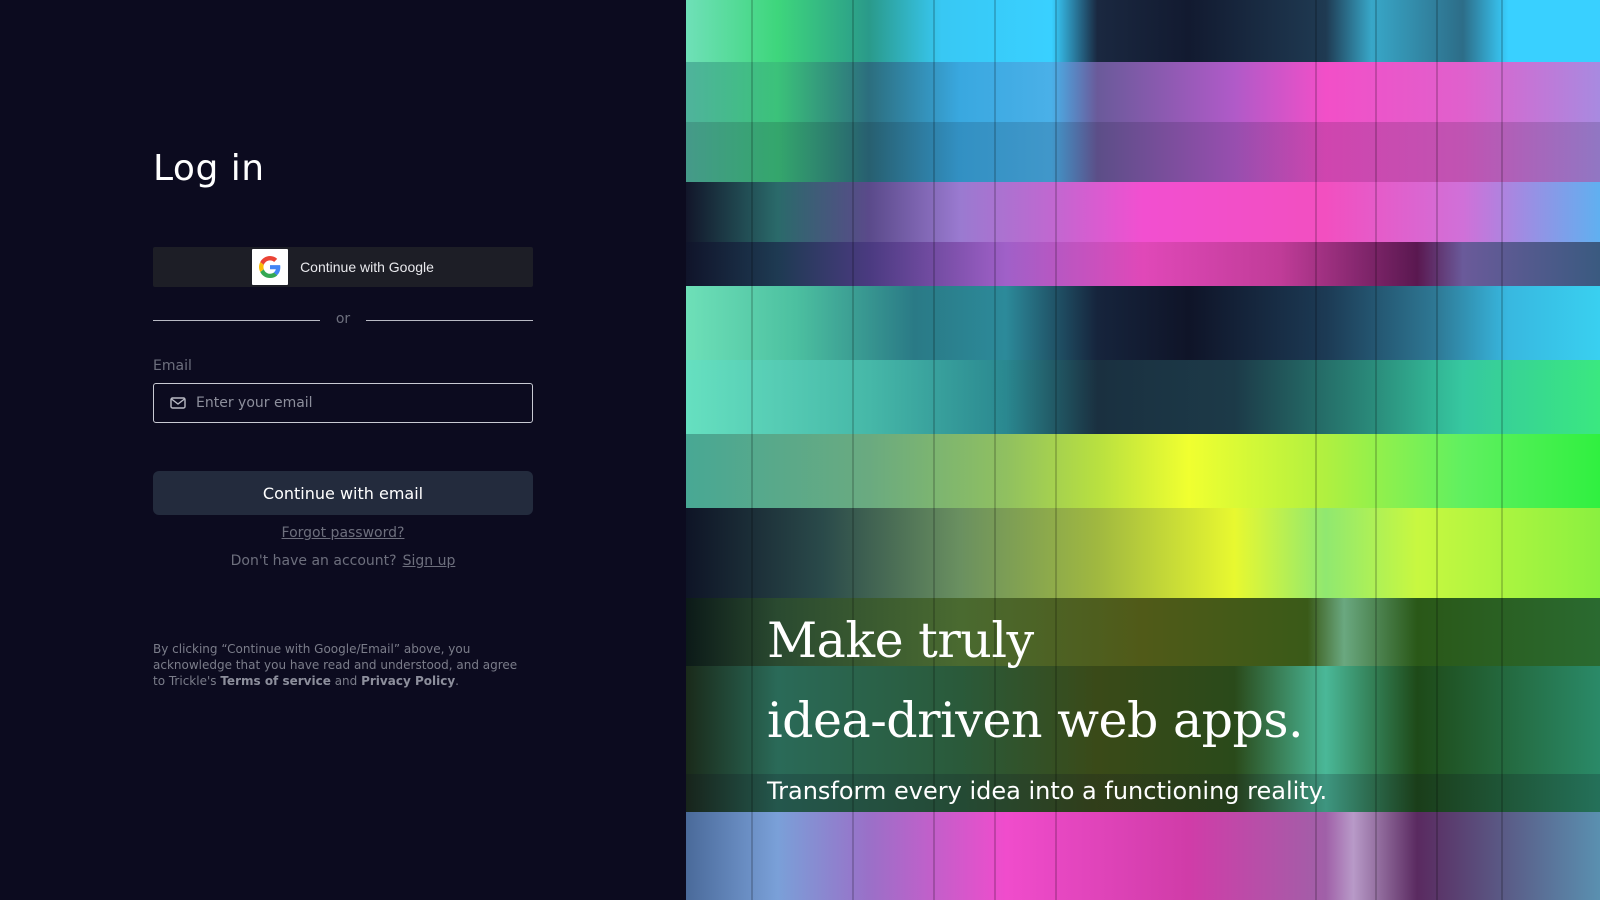 The width and height of the screenshot is (1600, 900). Describe the element at coordinates (343, 493) in the screenshot. I see `continue-with-email-button: Continue with email` at that location.